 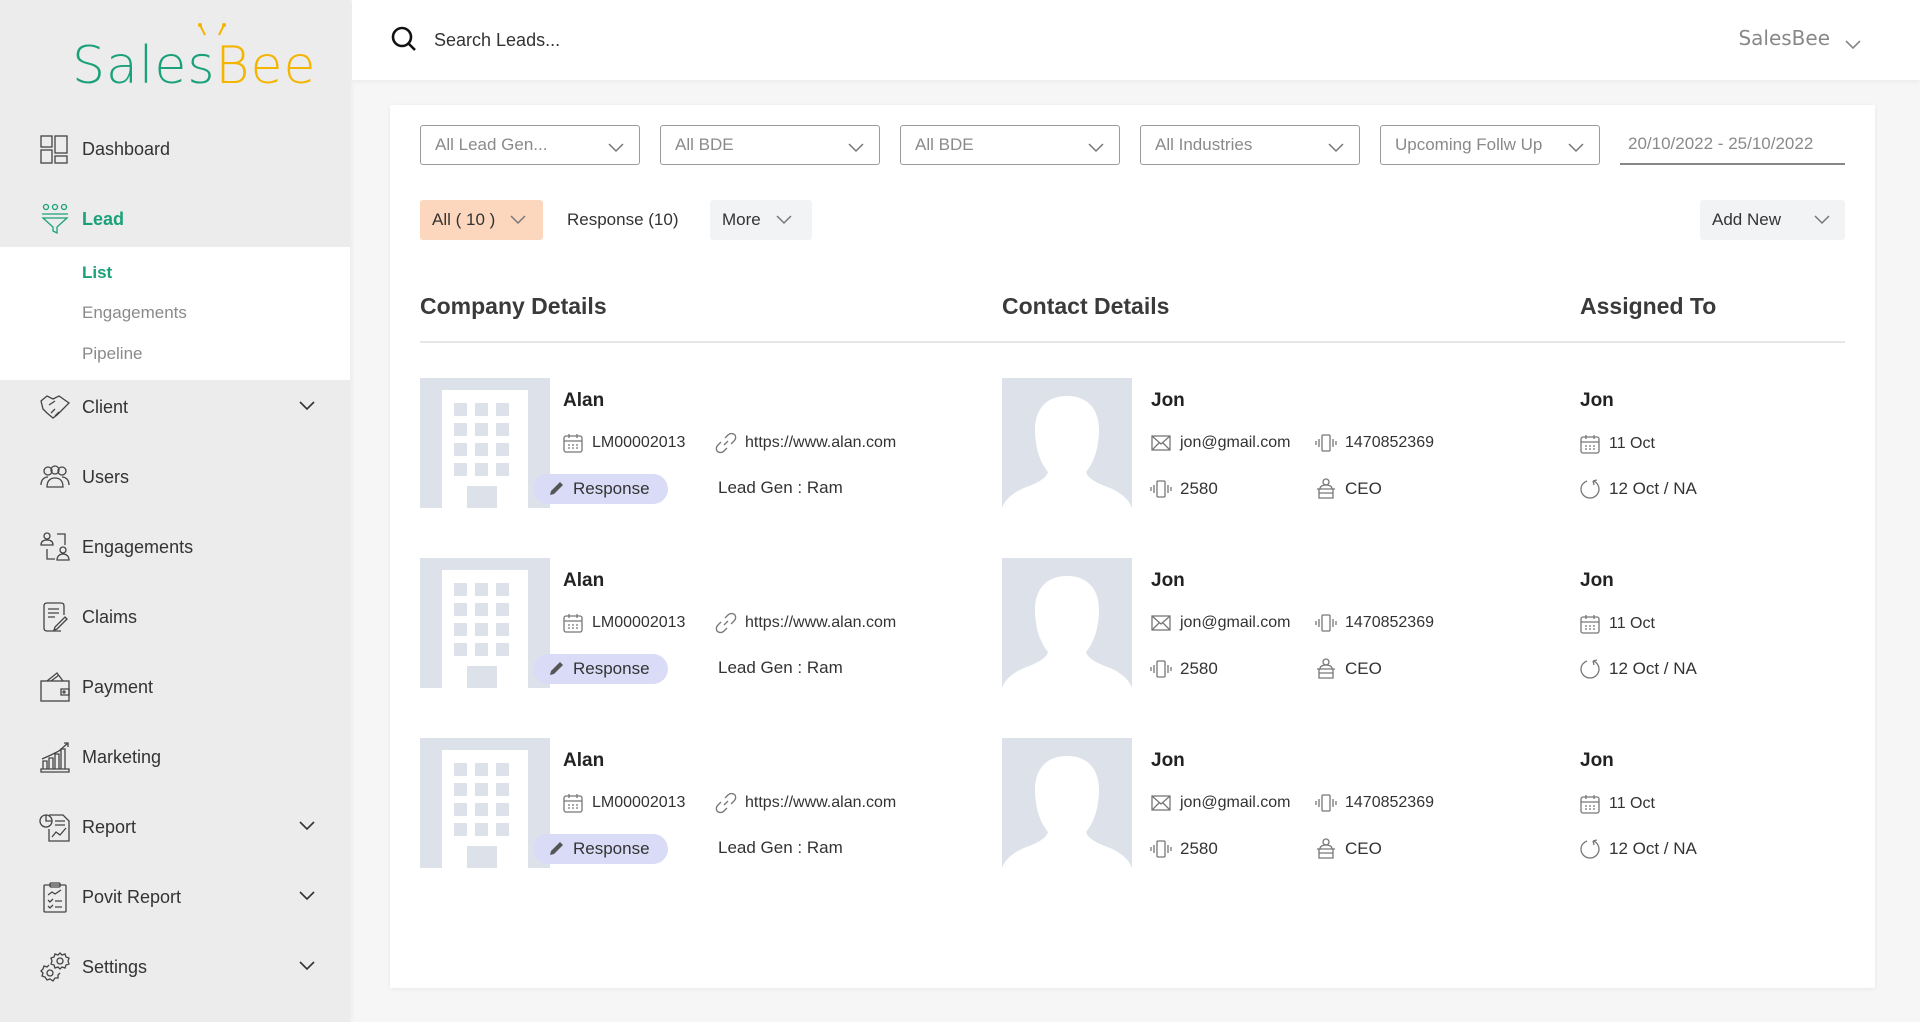 I want to click on follow-up-filter: Upcoming Follw Up, so click(x=1490, y=145).